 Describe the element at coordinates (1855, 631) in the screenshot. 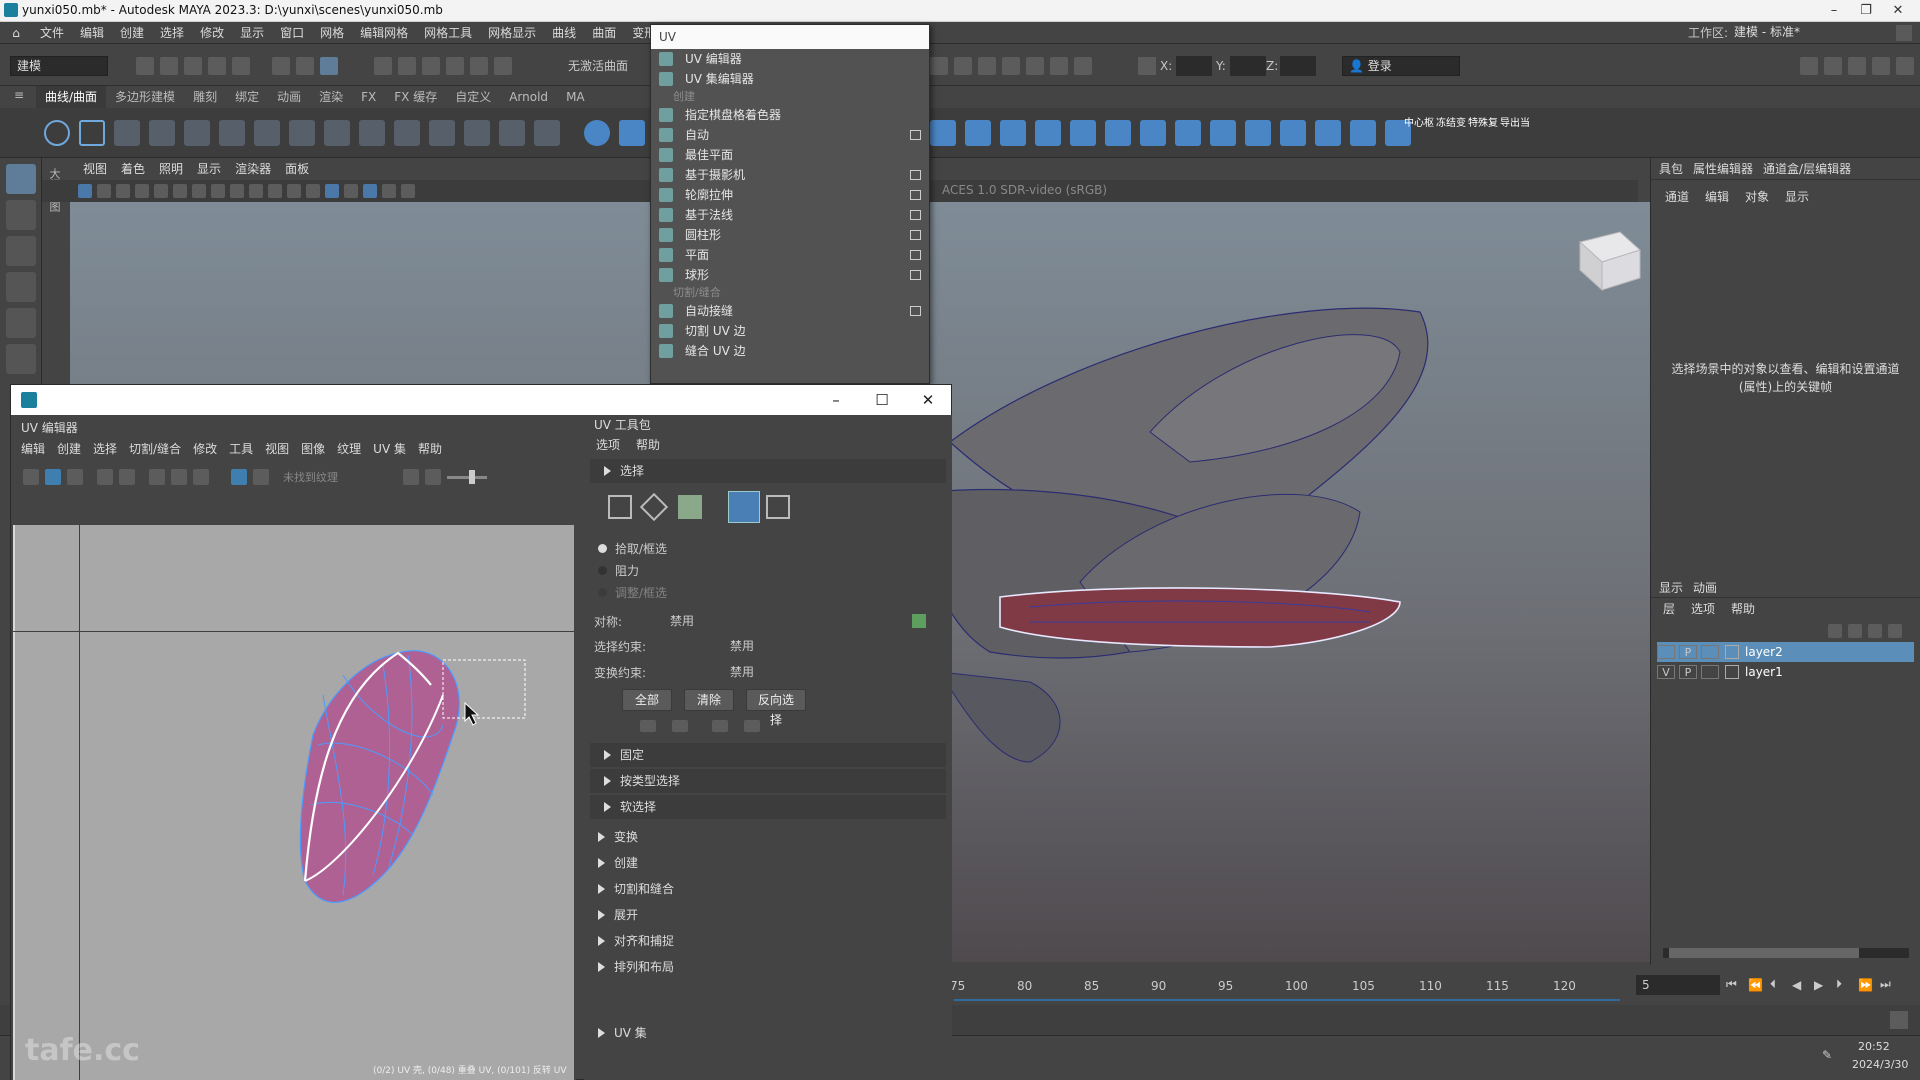

I see `move-layer-down-icon` at that location.